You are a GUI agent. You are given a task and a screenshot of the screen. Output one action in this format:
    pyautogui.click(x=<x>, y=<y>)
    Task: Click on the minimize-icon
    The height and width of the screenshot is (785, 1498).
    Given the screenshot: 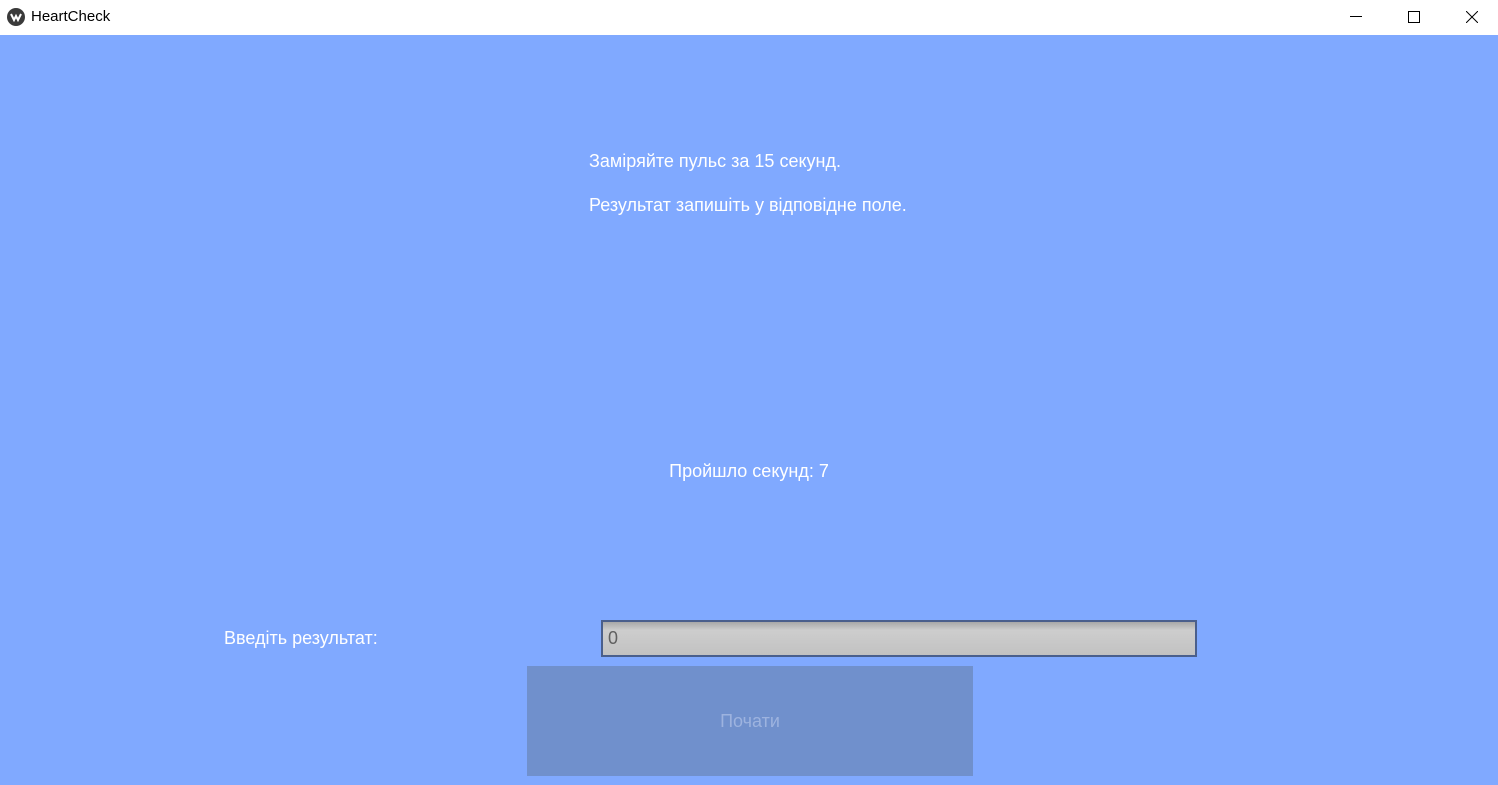 What is the action you would take?
    pyautogui.click(x=1356, y=16)
    